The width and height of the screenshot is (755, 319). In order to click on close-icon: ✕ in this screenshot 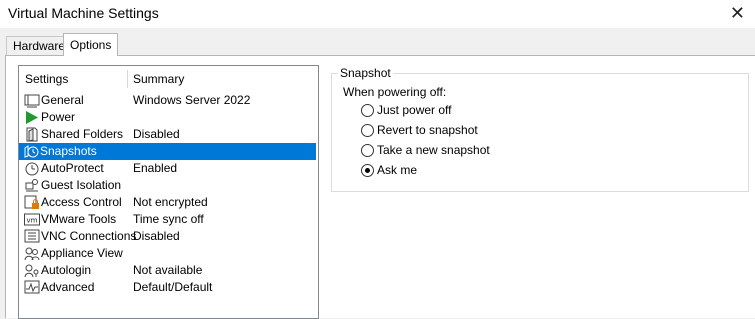, I will do `click(737, 13)`.